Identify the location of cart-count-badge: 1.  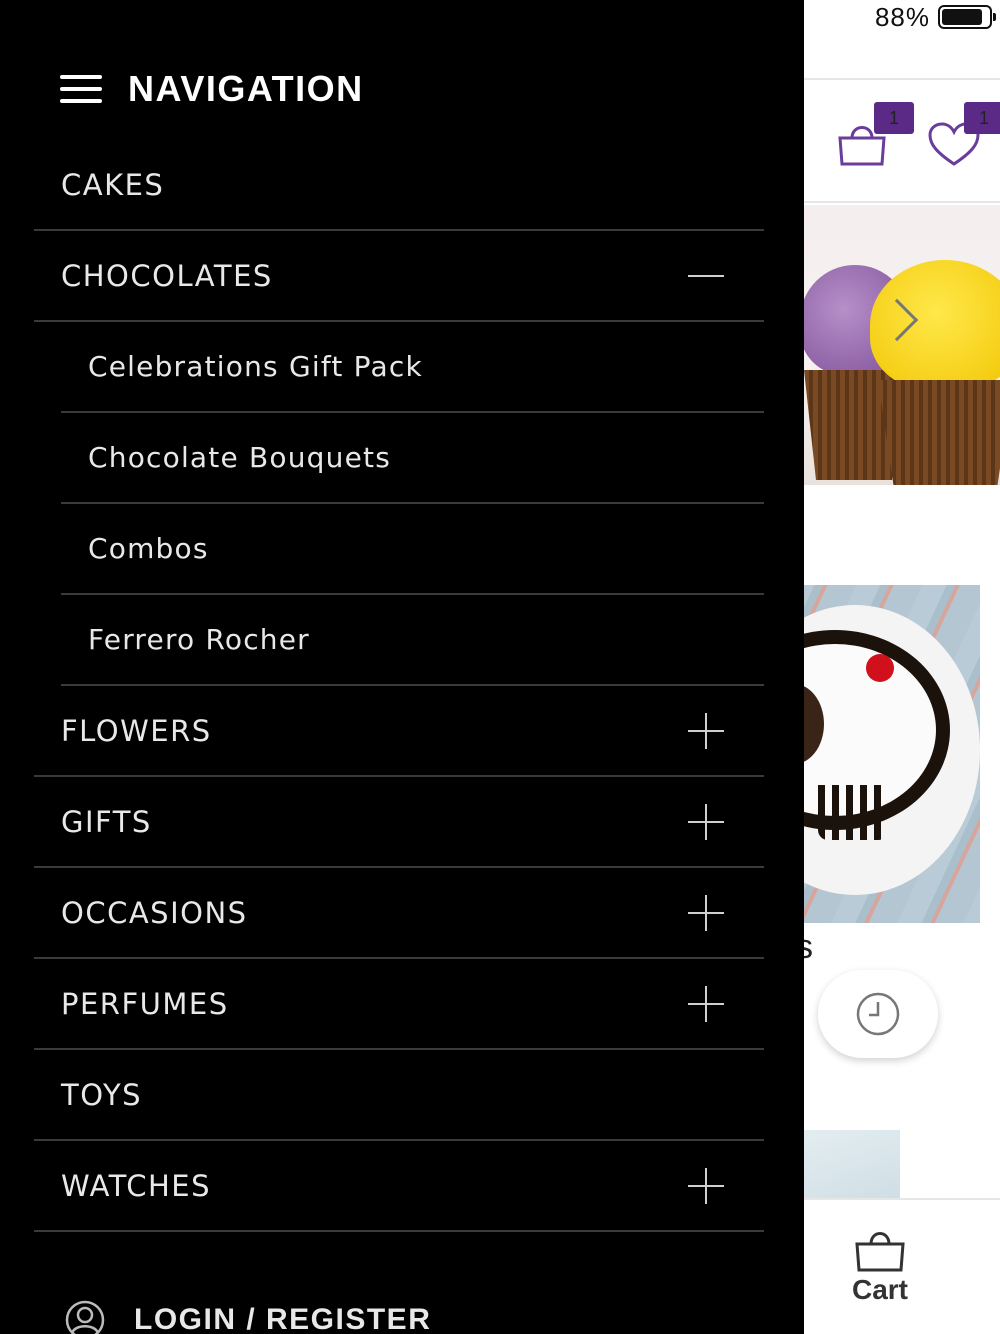
(894, 118).